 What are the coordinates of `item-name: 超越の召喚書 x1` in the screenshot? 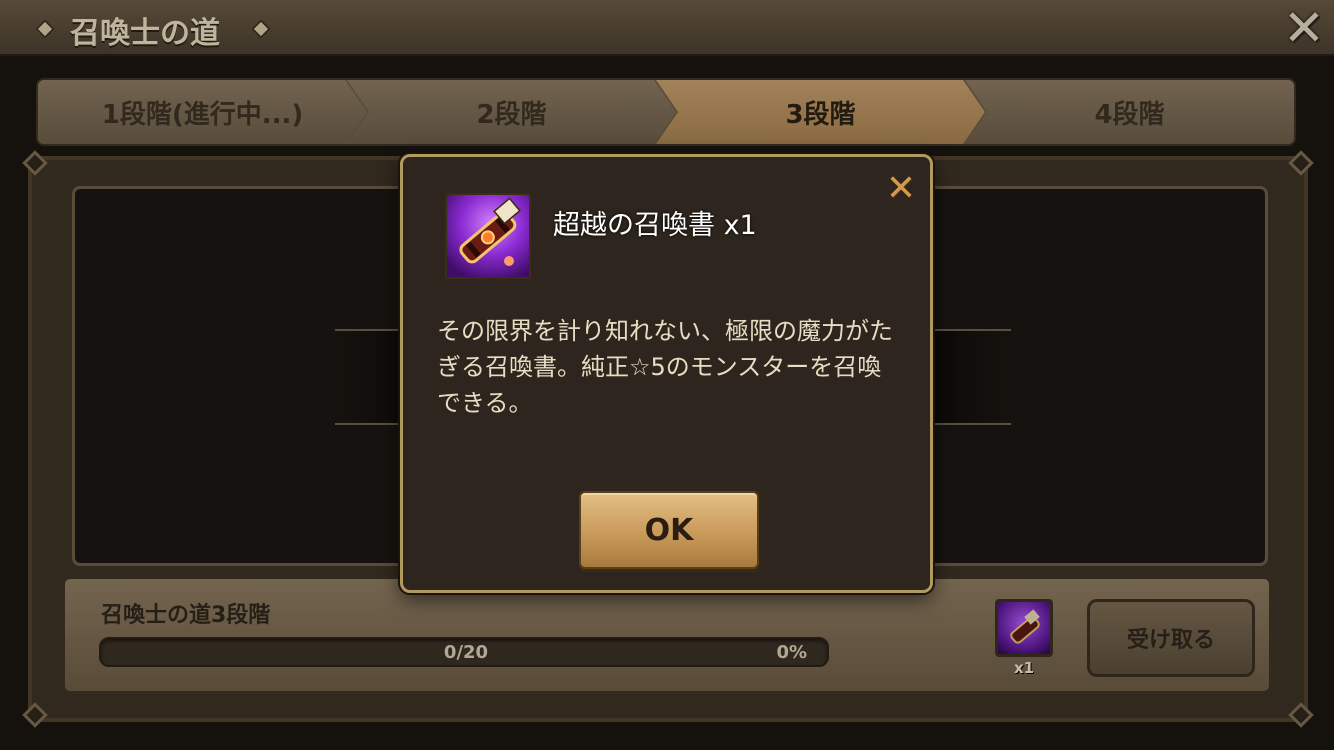 It's located at (655, 225).